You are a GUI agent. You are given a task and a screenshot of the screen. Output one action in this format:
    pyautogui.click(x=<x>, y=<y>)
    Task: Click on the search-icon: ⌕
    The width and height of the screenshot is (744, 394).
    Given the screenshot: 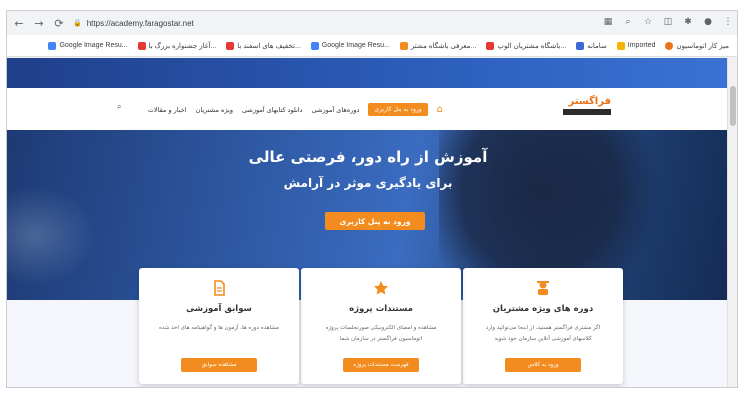 What is the action you would take?
    pyautogui.click(x=119, y=107)
    